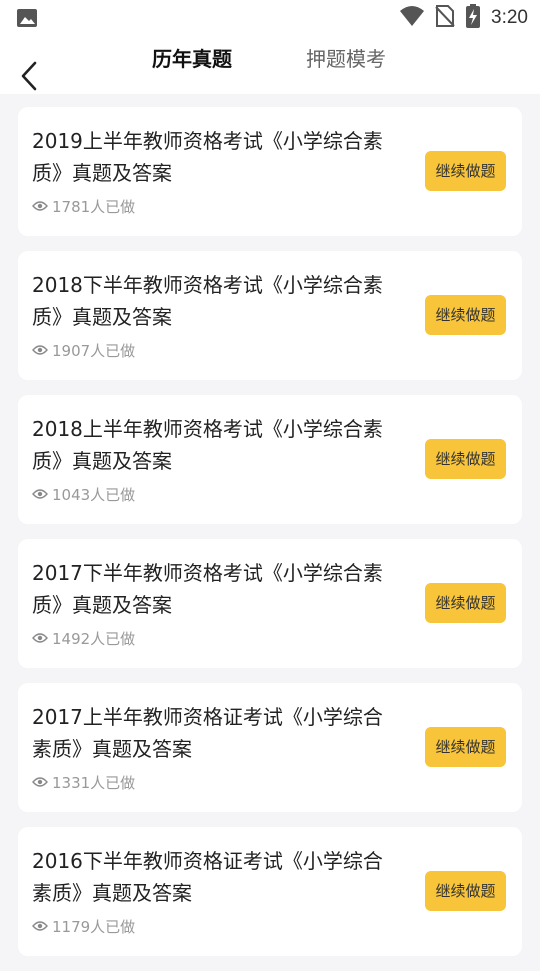 Image resolution: width=540 pixels, height=971 pixels. What do you see at coordinates (30, 78) in the screenshot?
I see `chevron-left-icon` at bounding box center [30, 78].